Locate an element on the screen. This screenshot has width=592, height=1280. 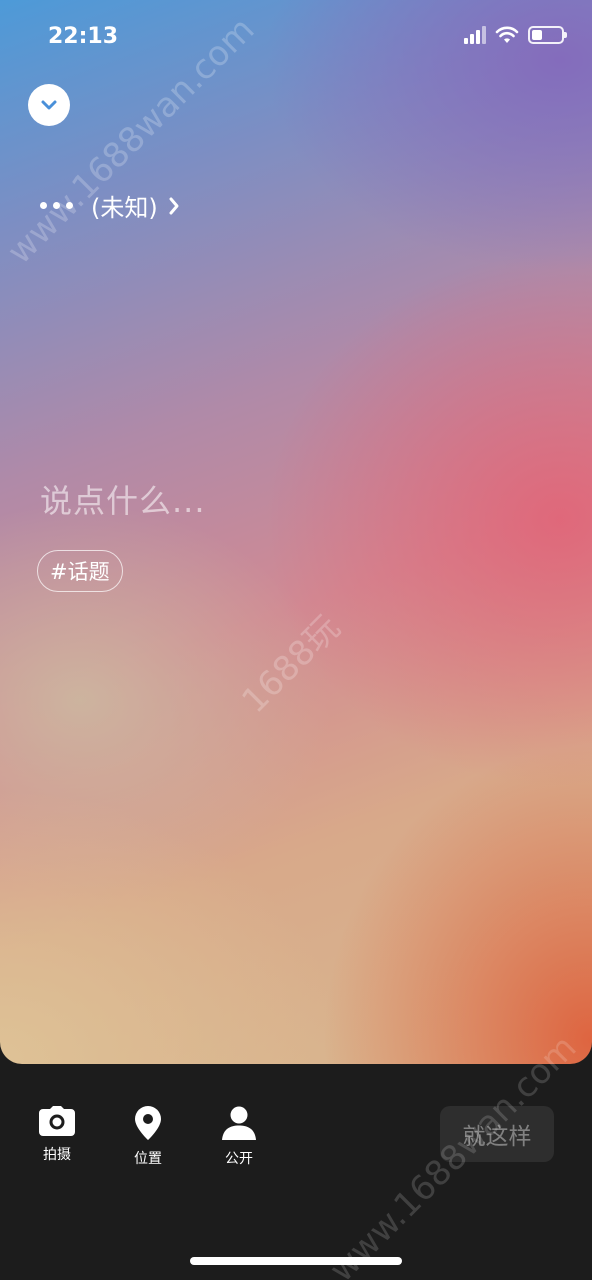
camera-icon is located at coordinates (57, 1121).